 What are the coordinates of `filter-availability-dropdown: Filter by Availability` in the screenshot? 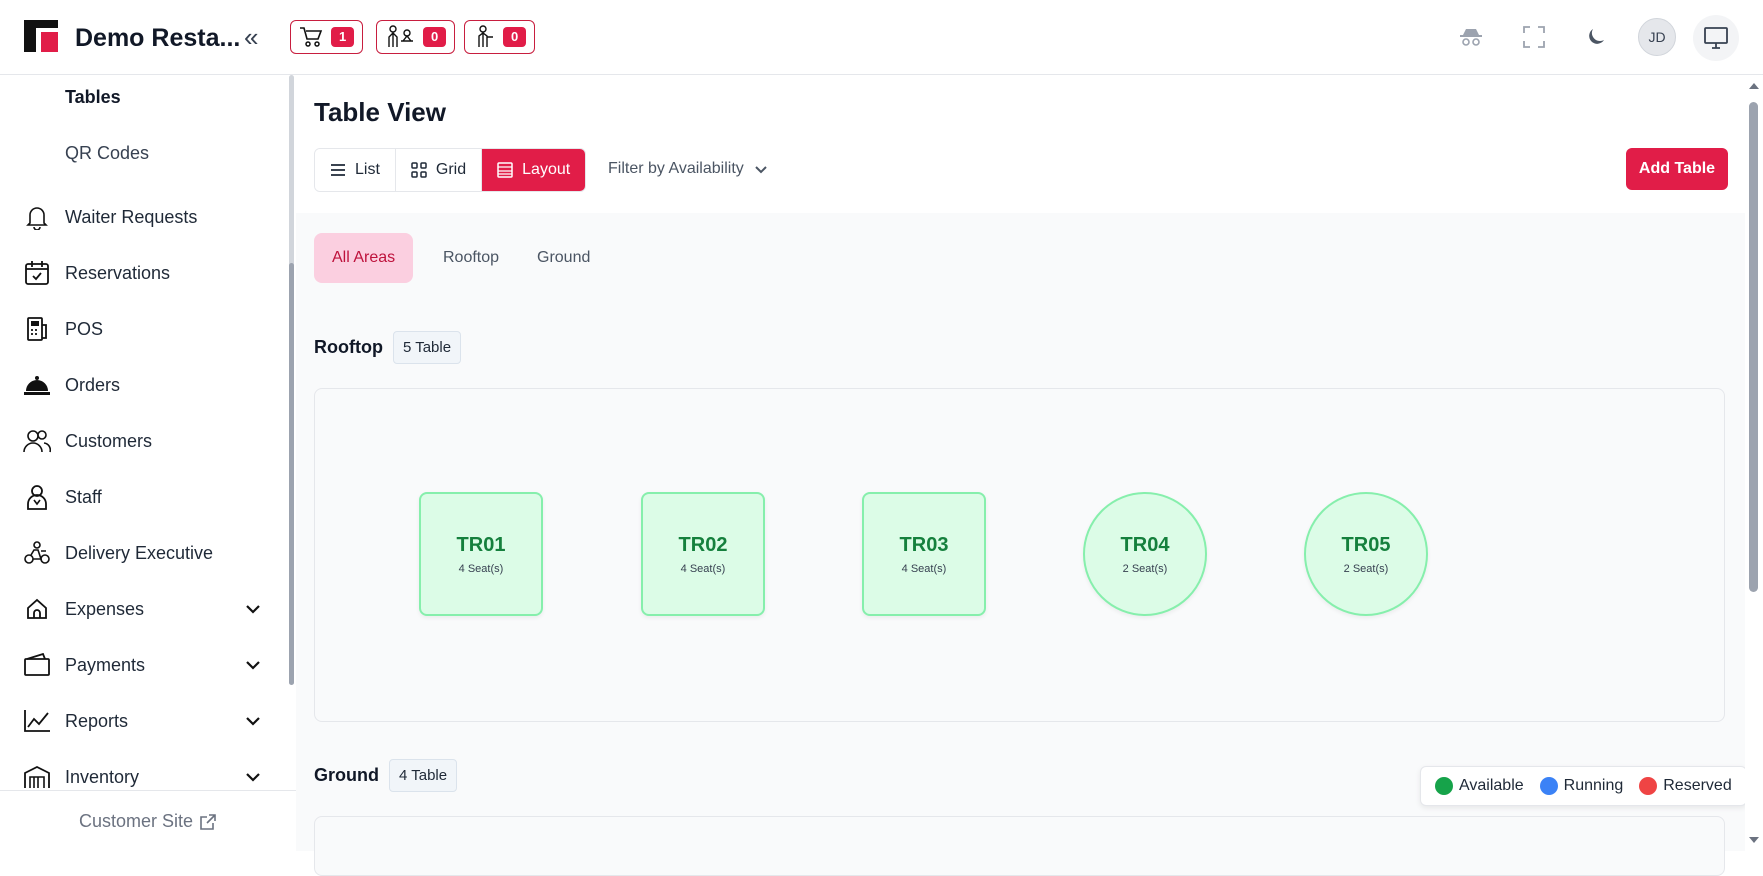 It's located at (688, 169).